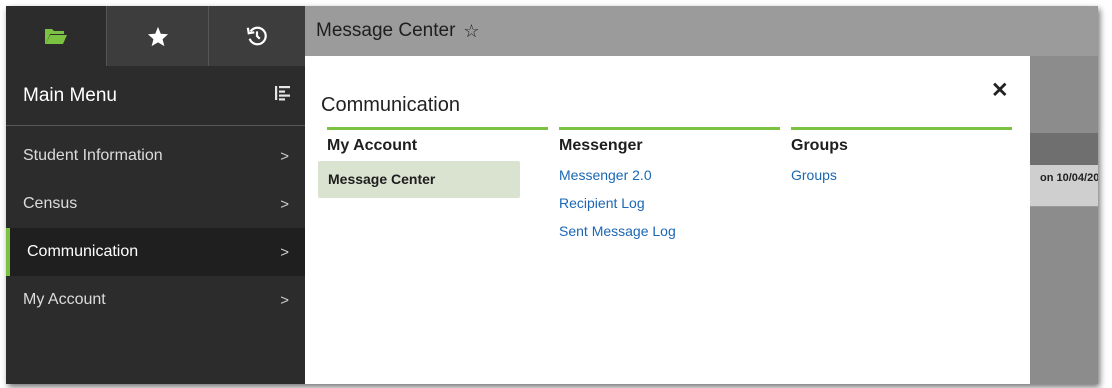 This screenshot has width=1112, height=388. What do you see at coordinates (669, 203) in the screenshot?
I see `link-recipient-log: Recipient Log` at bounding box center [669, 203].